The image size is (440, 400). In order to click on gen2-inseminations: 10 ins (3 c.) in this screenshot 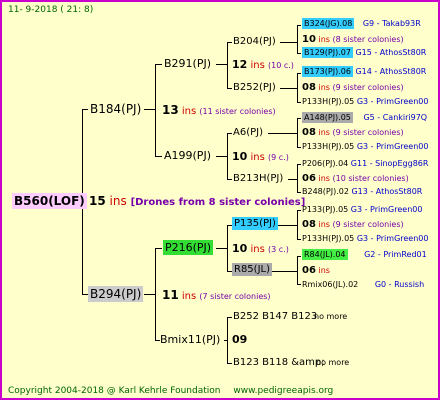, I will do `click(260, 249)`.